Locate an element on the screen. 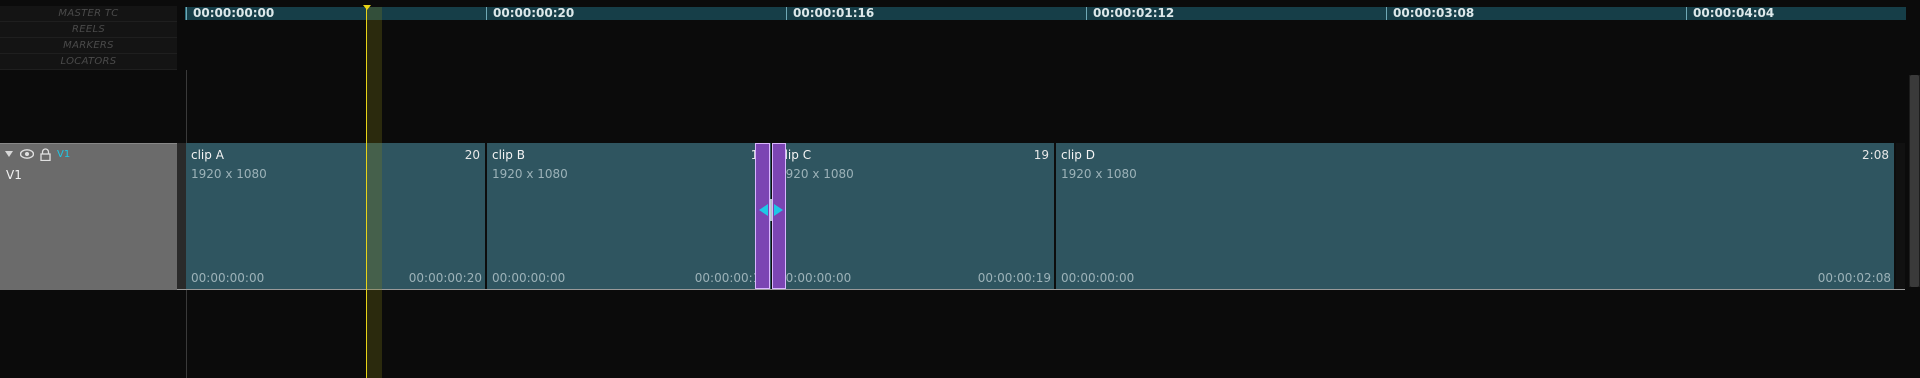  clip-name: clip A is located at coordinates (207, 155).